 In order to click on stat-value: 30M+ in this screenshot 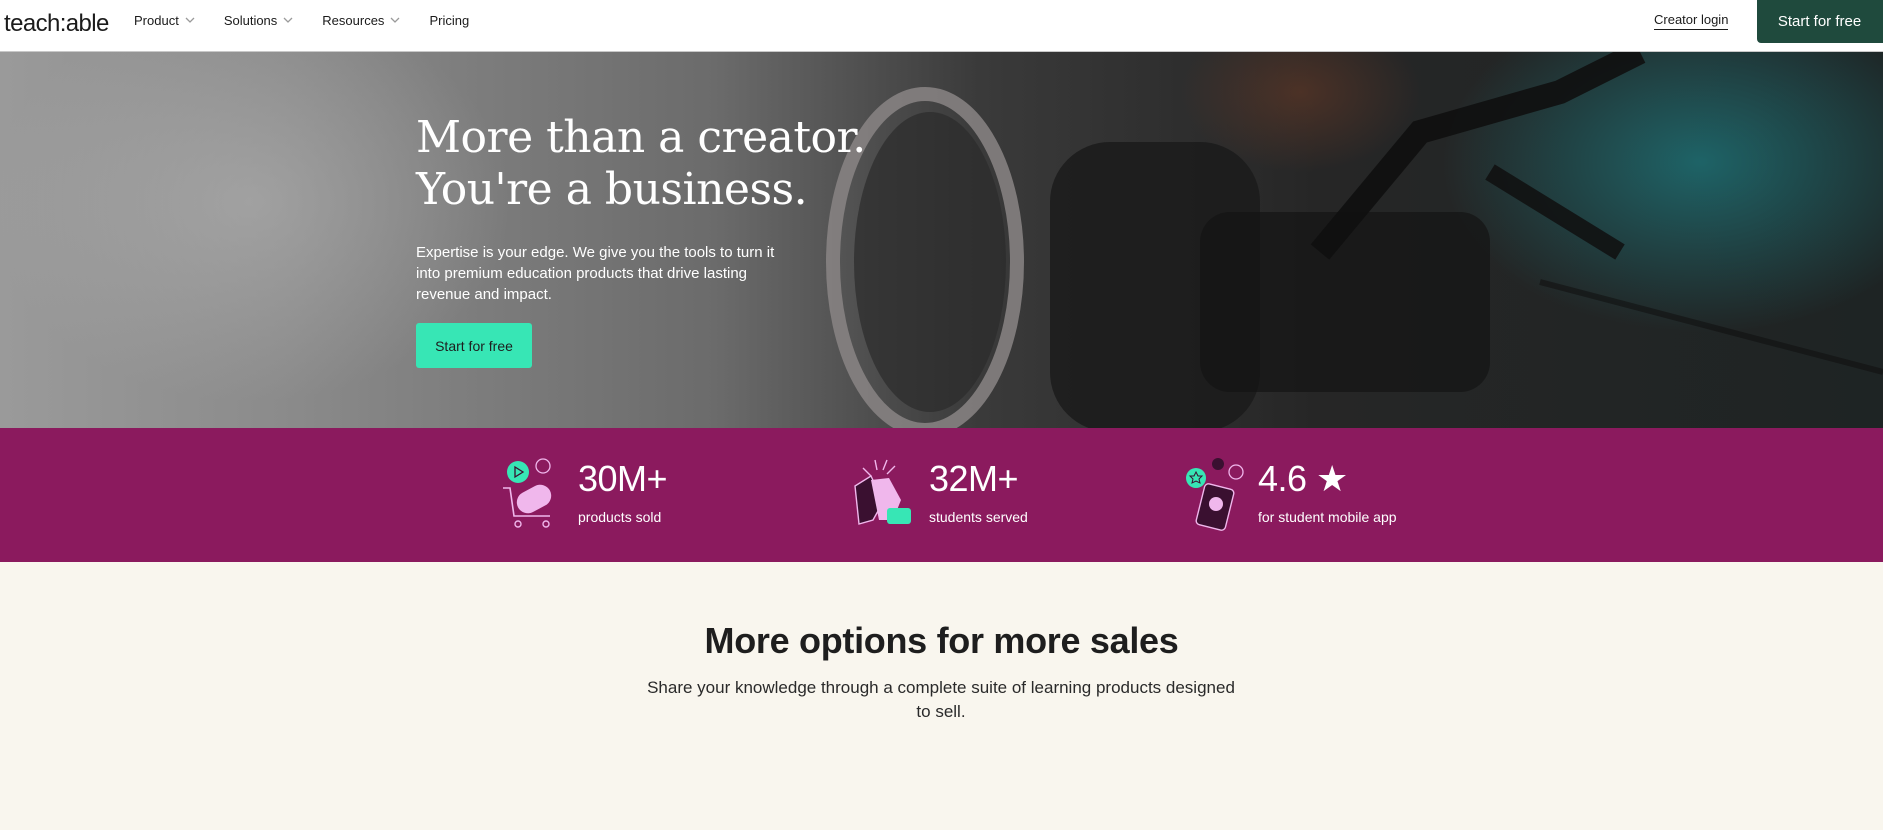, I will do `click(623, 478)`.